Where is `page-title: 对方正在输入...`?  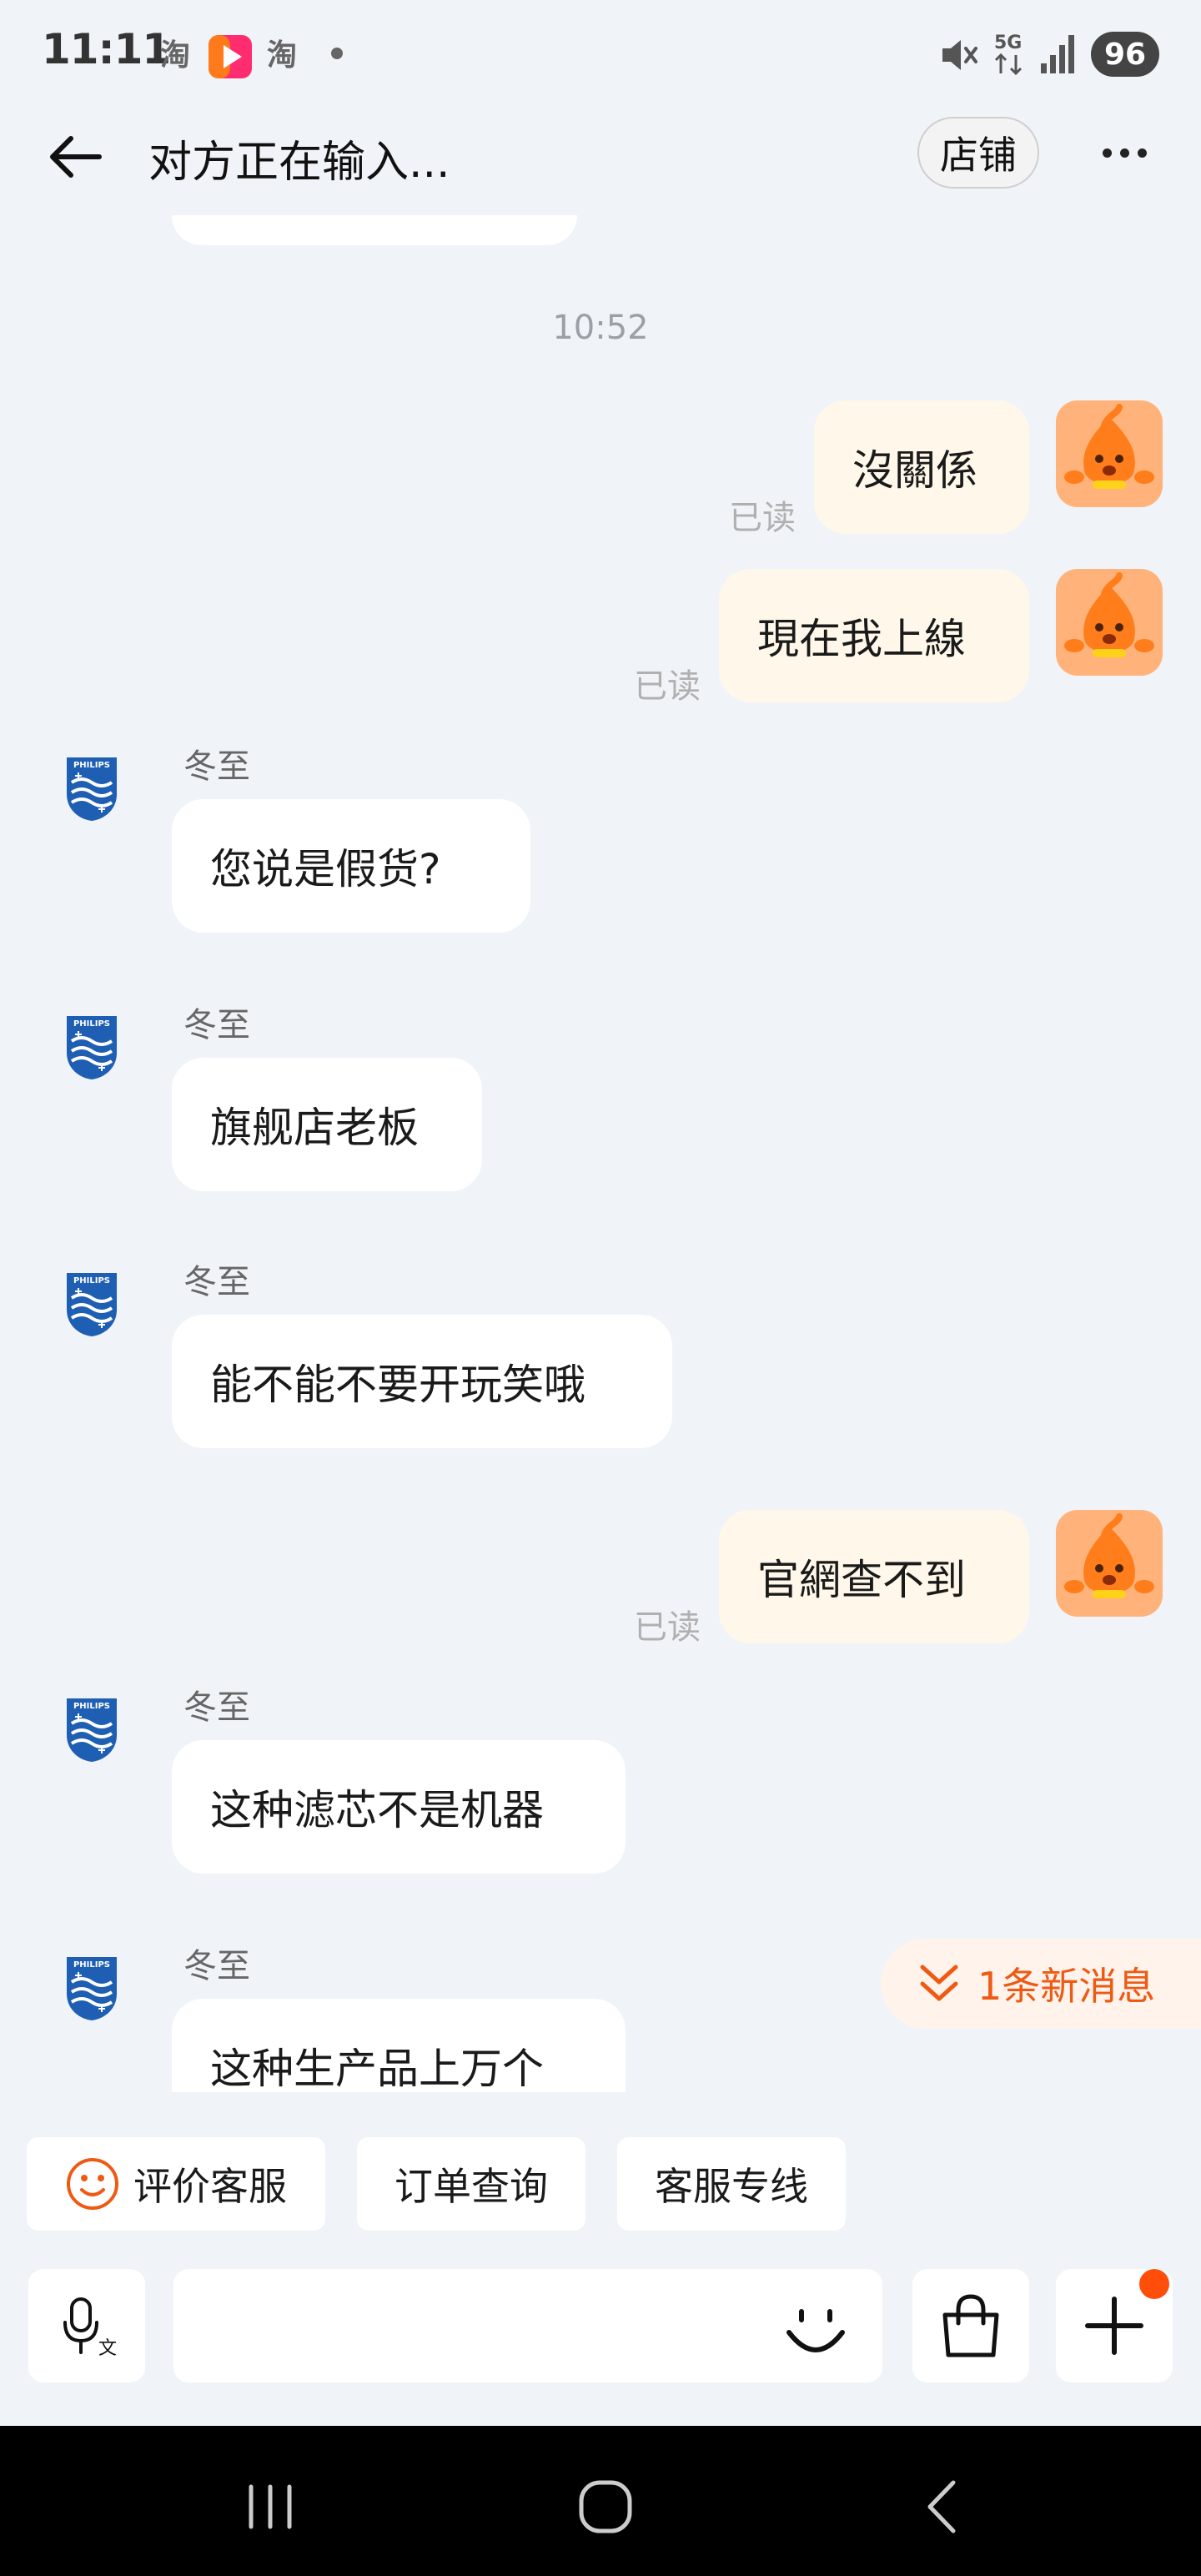
page-title: 对方正在输入... is located at coordinates (299, 163).